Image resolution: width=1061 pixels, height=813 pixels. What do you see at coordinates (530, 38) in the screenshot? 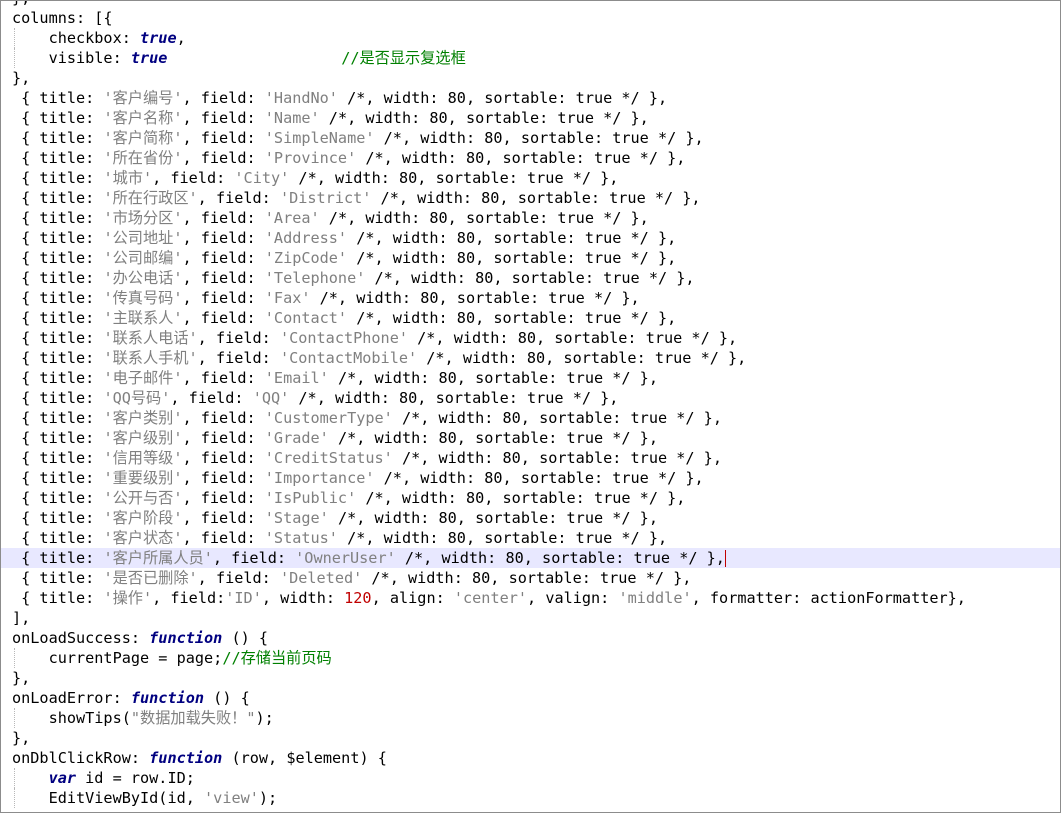
I see `code-line: checkbox: true,` at bounding box center [530, 38].